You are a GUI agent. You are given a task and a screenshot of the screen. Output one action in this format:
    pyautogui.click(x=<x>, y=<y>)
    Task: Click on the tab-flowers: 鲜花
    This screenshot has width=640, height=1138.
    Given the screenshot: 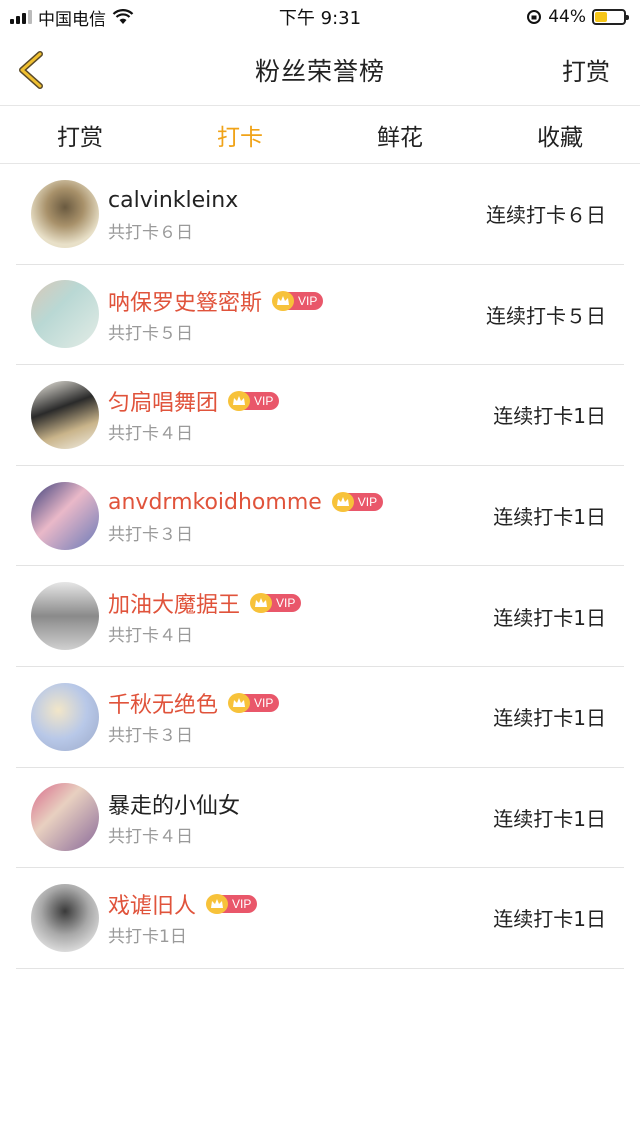 What is the action you would take?
    pyautogui.click(x=400, y=134)
    